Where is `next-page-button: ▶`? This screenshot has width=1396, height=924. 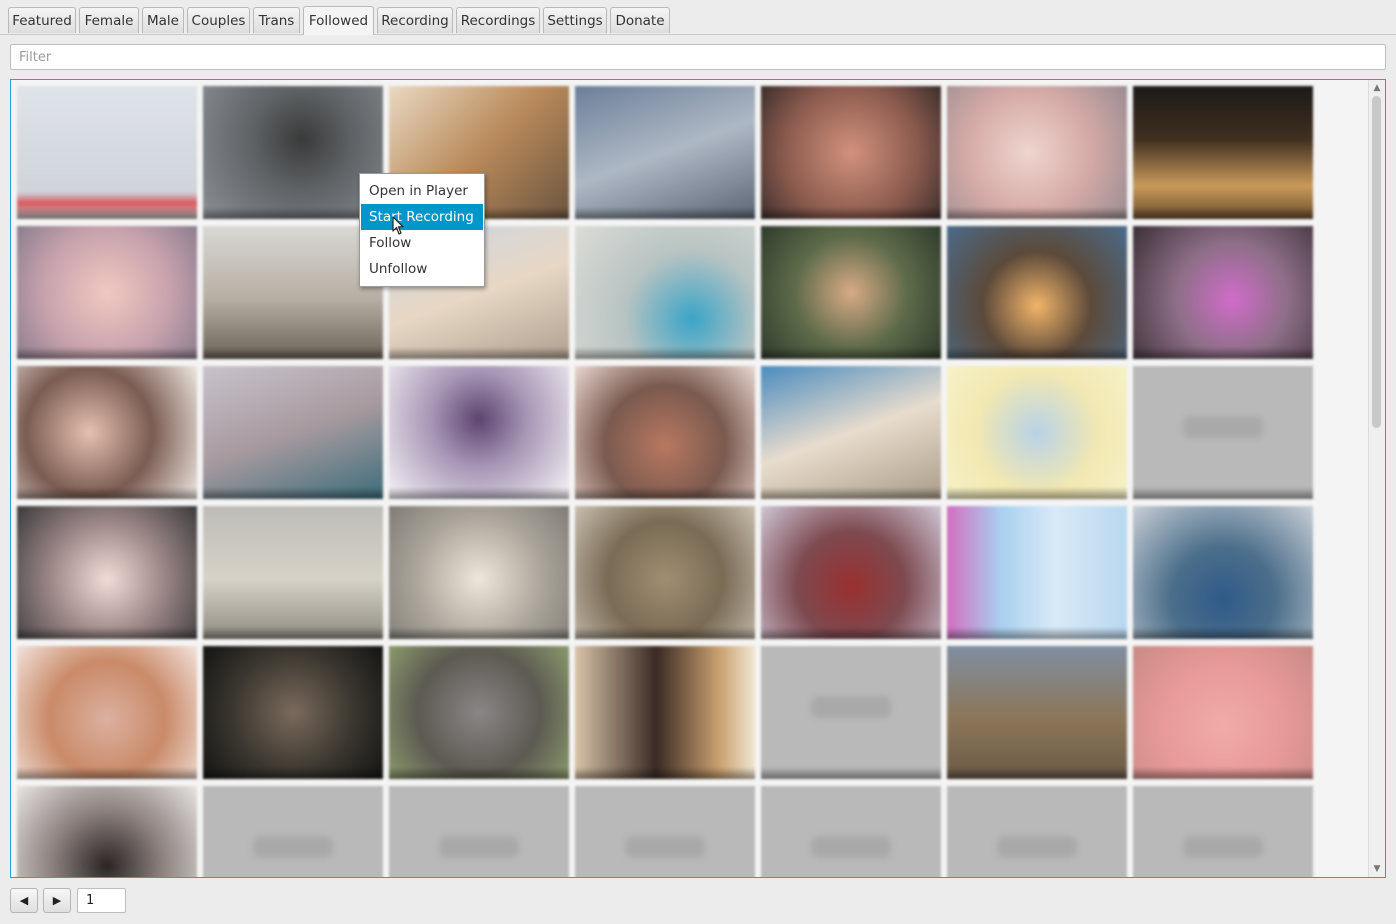
next-page-button: ▶ is located at coordinates (57, 900).